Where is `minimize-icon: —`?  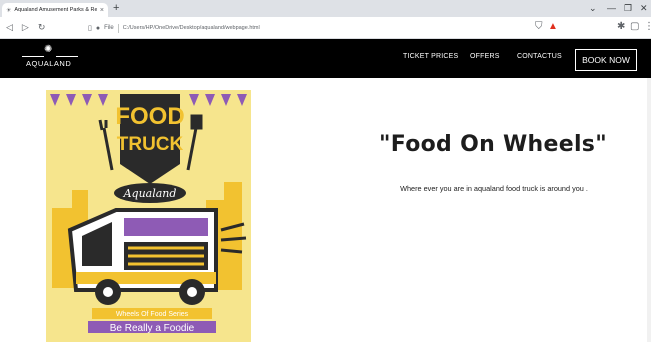
minimize-icon: — is located at coordinates (611, 8).